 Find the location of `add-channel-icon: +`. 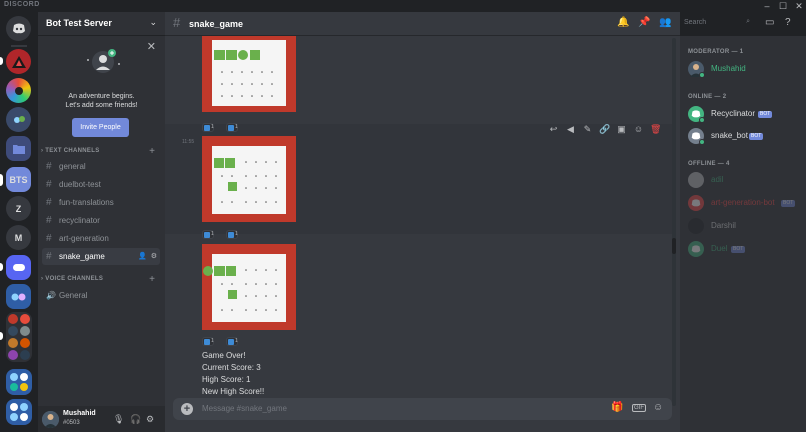

add-channel-icon: + is located at coordinates (152, 152).